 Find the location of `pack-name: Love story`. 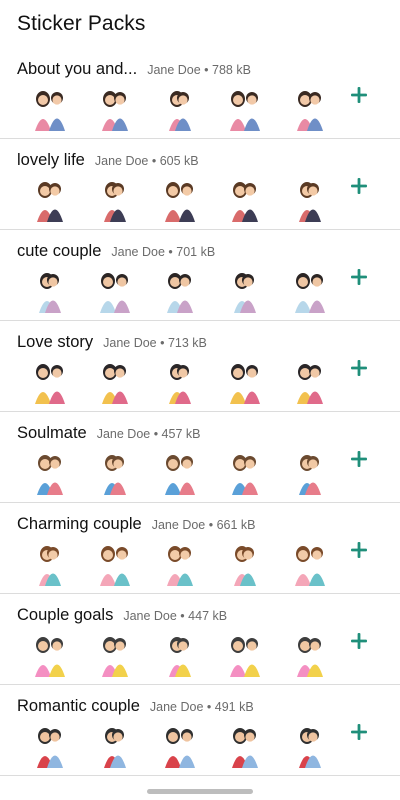

pack-name: Love story is located at coordinates (55, 342).